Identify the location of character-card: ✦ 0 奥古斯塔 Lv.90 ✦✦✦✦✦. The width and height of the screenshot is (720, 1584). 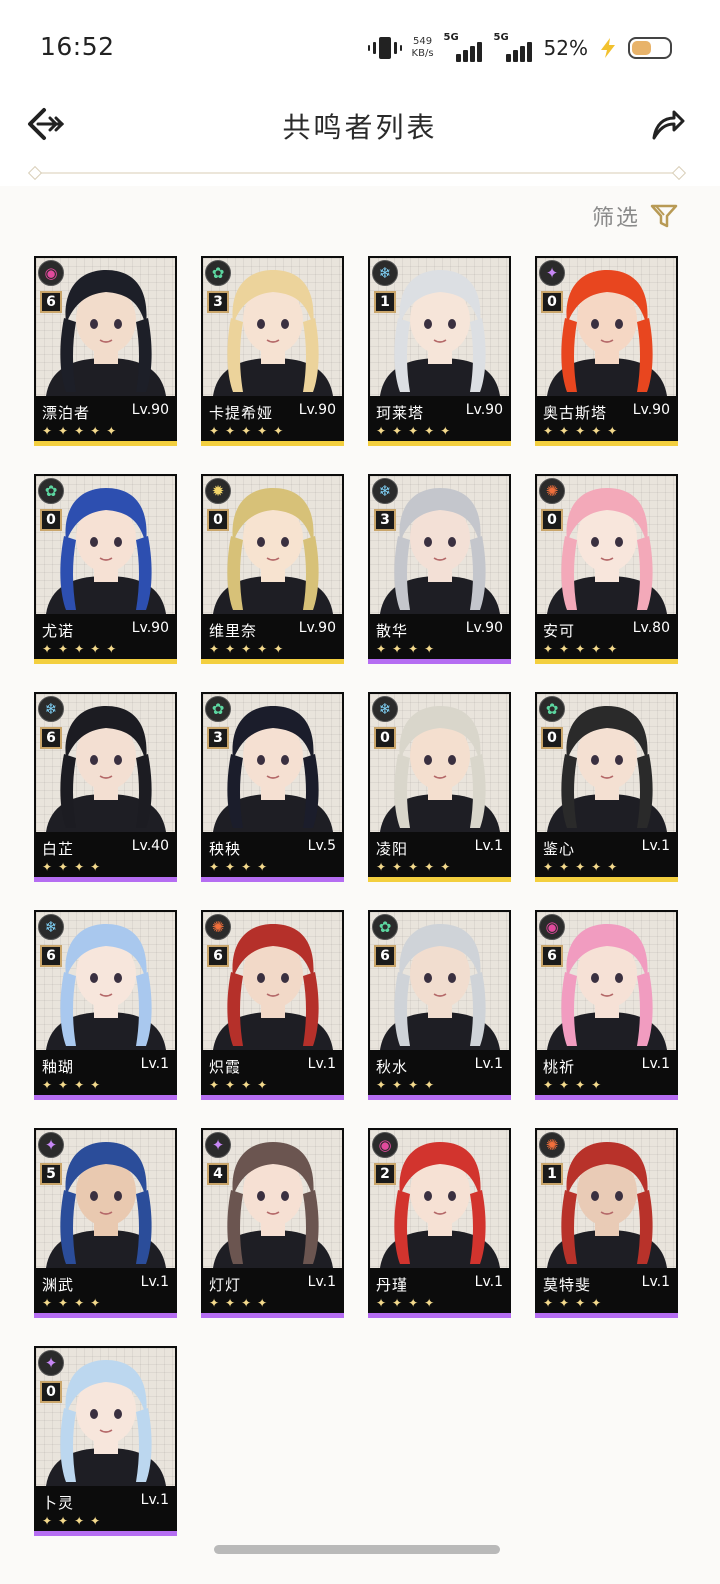
(606, 351).